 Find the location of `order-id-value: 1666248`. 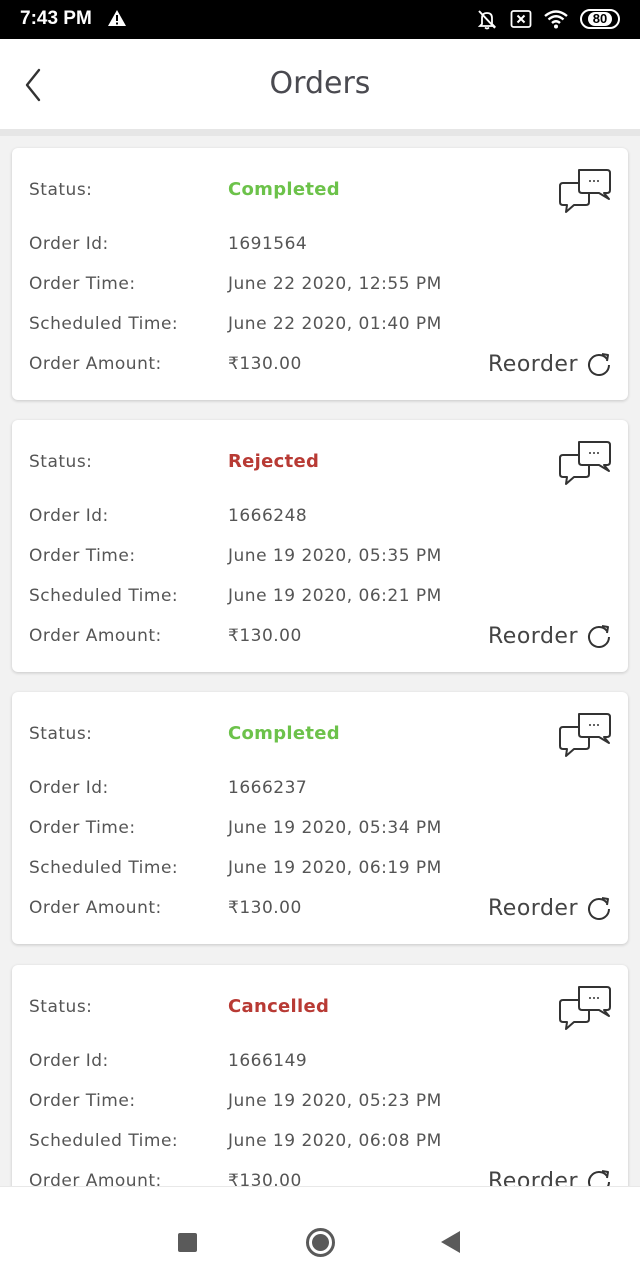

order-id-value: 1666248 is located at coordinates (268, 516).